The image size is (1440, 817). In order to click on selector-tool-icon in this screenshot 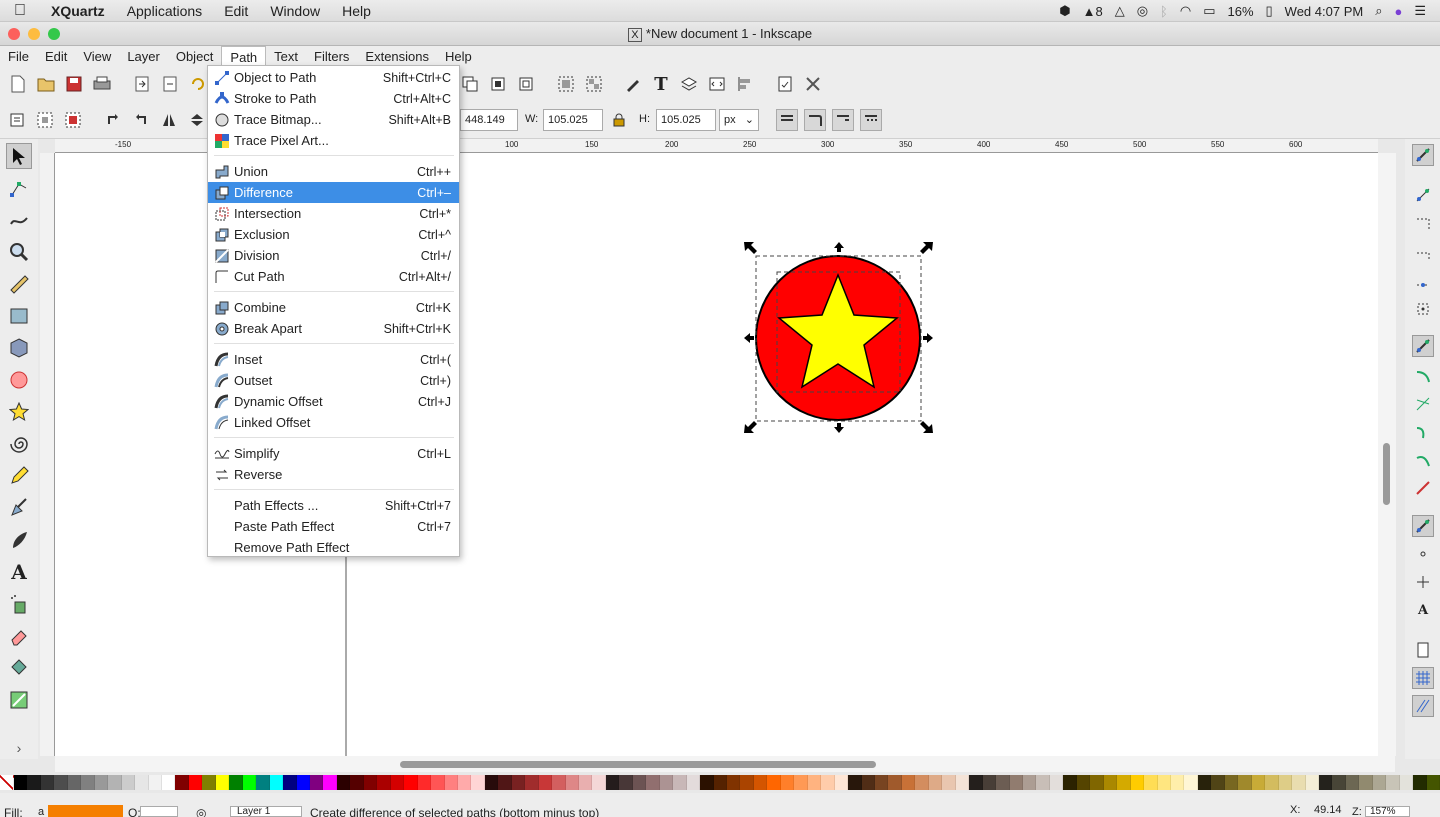, I will do `click(19, 156)`.